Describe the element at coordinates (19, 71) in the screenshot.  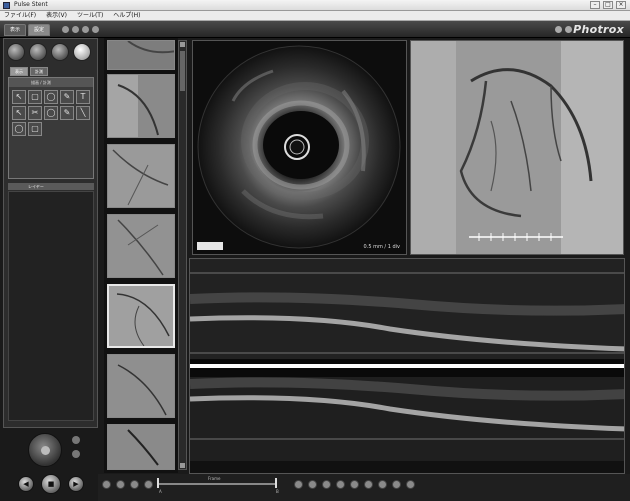
I see `subtab-view: 表示` at that location.